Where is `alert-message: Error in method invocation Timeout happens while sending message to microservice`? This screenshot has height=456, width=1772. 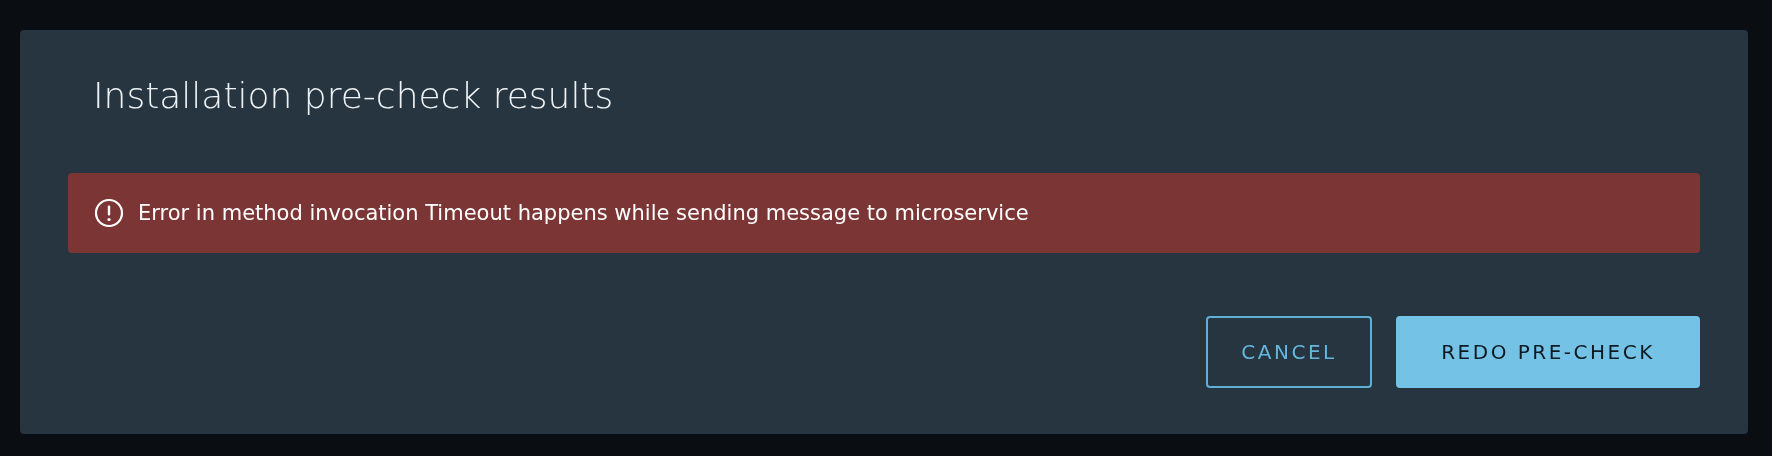
alert-message: Error in method invocation Timeout happens while sending message to microservice is located at coordinates (583, 213).